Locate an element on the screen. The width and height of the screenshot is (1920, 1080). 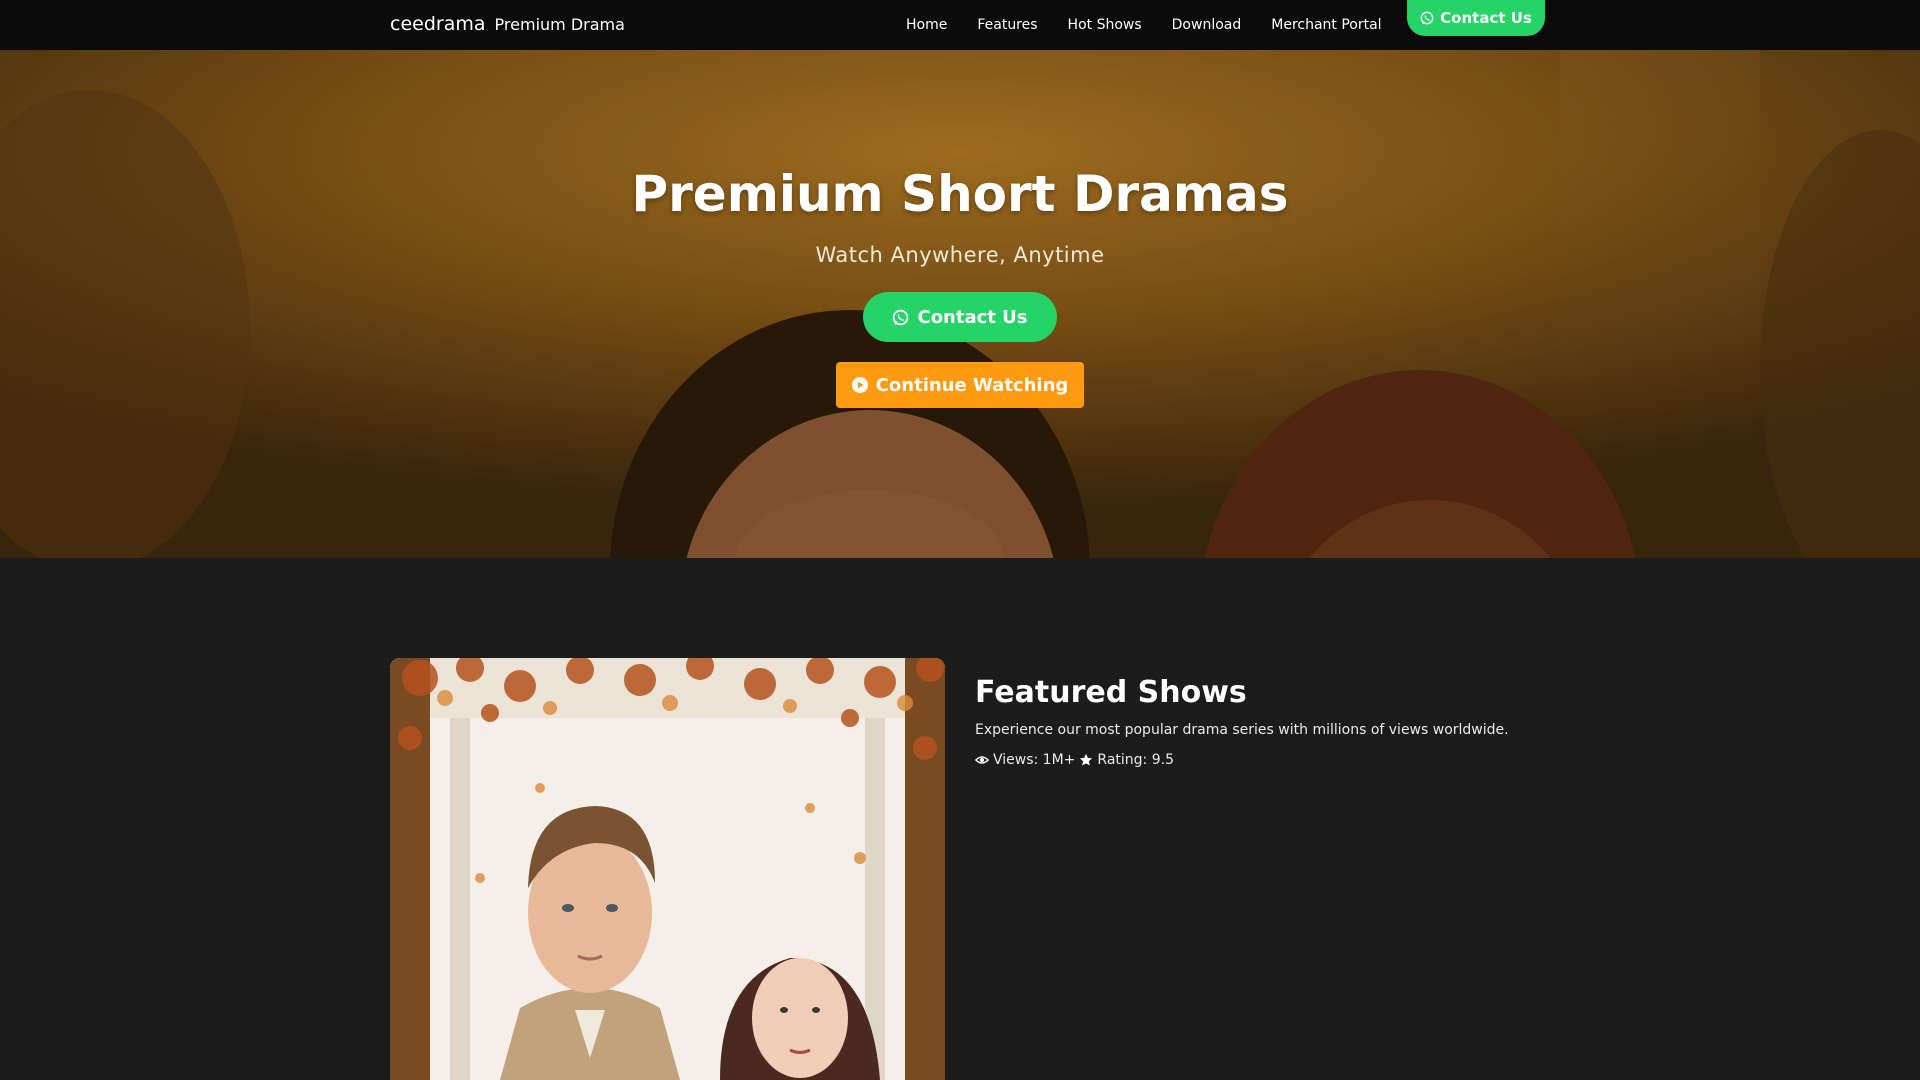
brand-tagline: Premium Drama is located at coordinates (559, 24).